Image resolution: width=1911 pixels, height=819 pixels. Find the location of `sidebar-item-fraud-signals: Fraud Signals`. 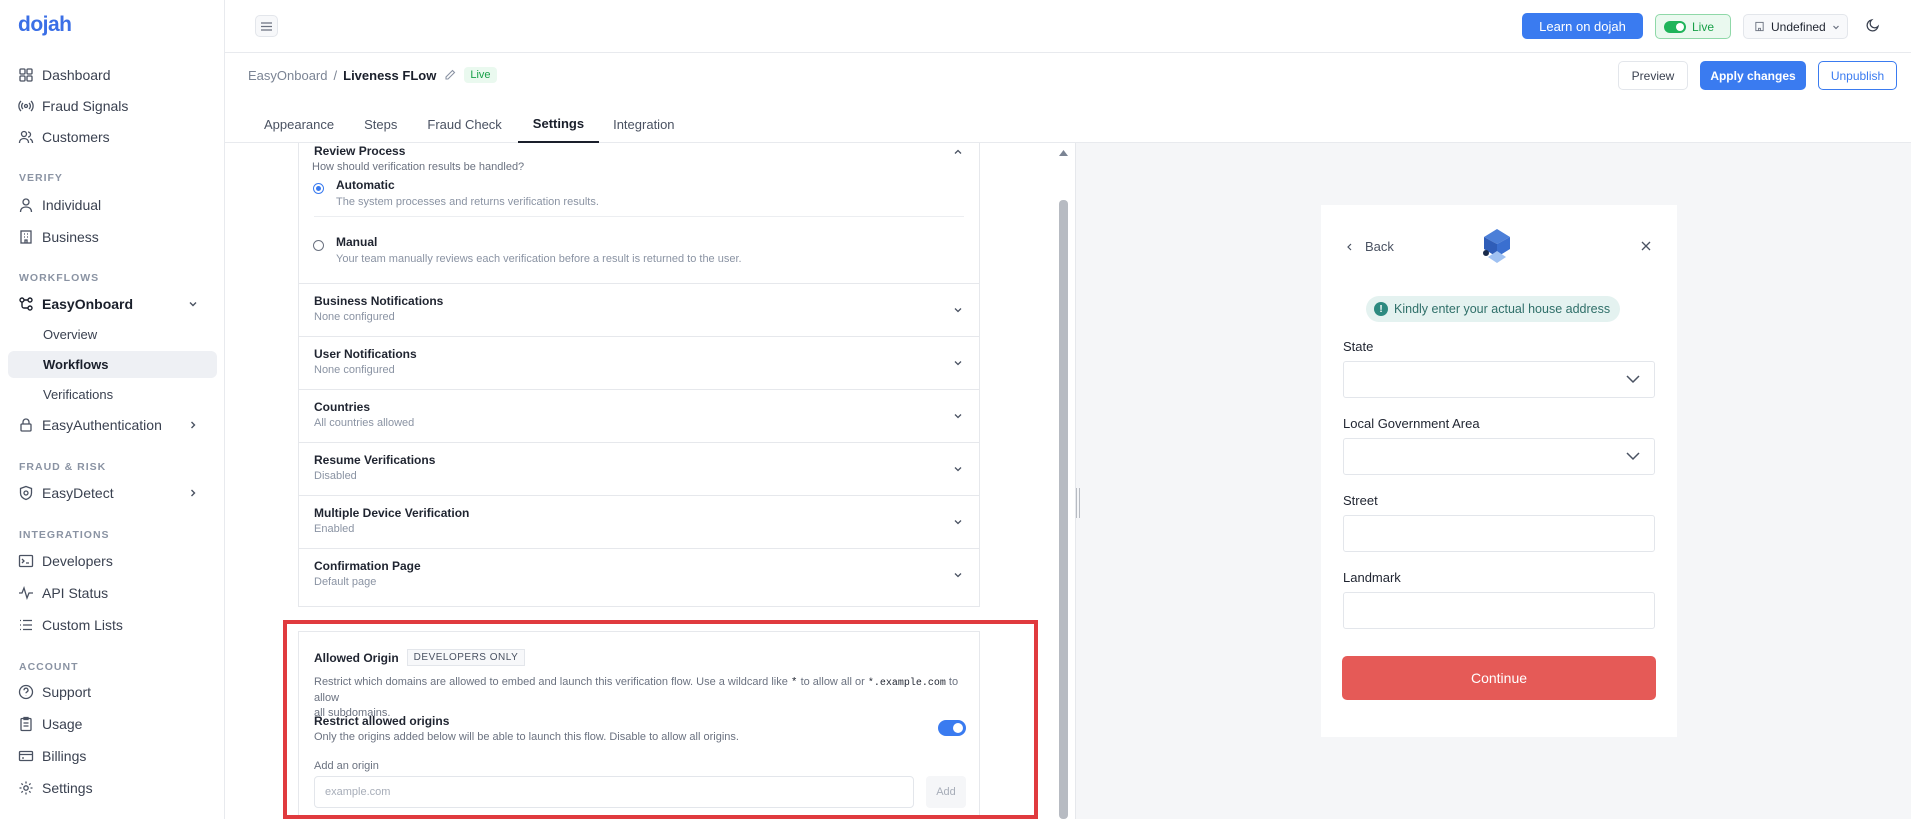

sidebar-item-fraud-signals: Fraud Signals is located at coordinates (112, 106).